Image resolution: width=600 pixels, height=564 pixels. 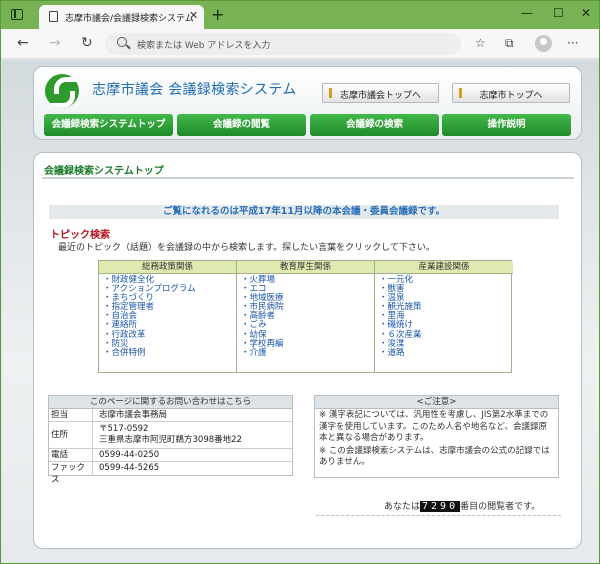 I want to click on menu-browse: 会議録の閲覧, so click(x=241, y=125).